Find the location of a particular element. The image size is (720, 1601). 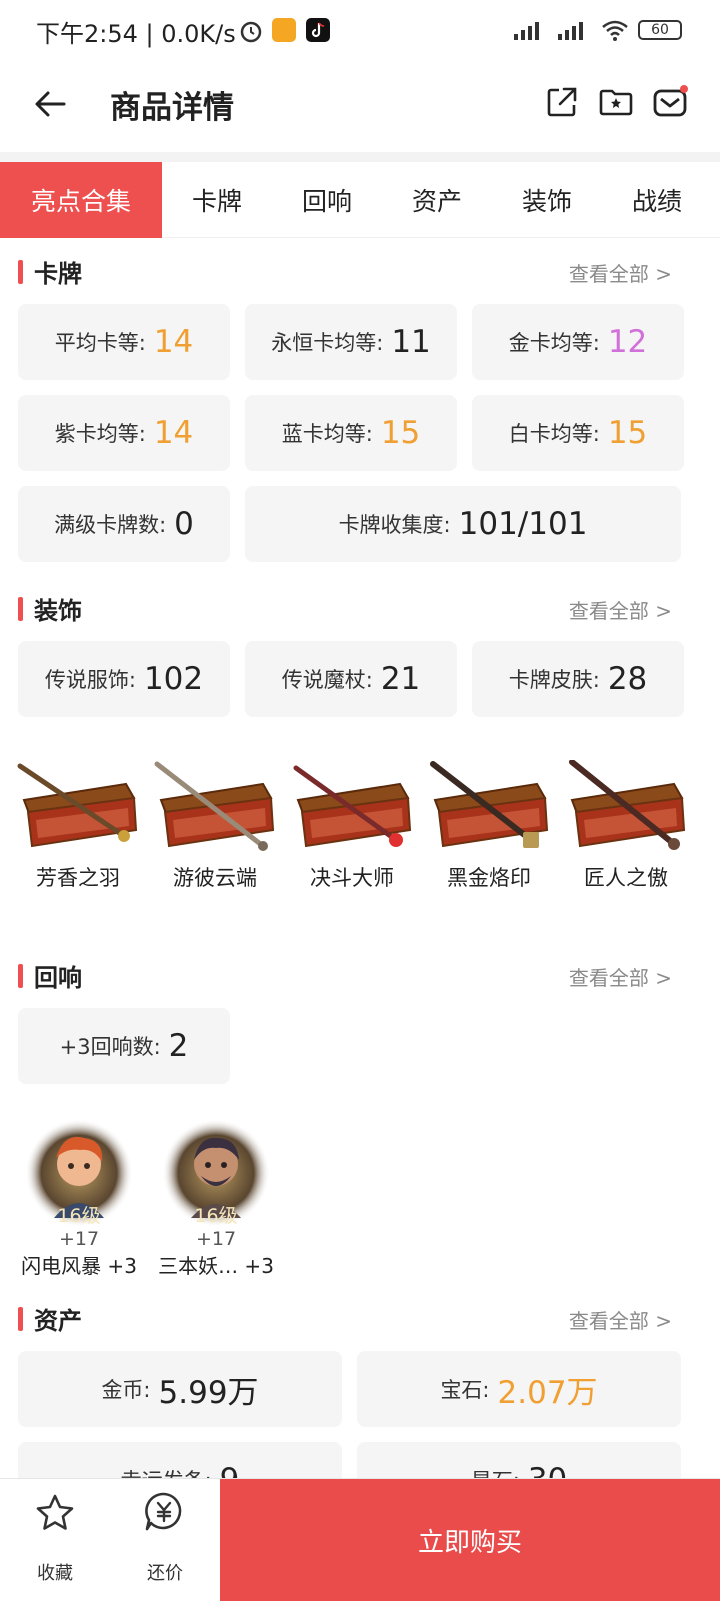

stat-label: 宝石: is located at coordinates (465, 1390).